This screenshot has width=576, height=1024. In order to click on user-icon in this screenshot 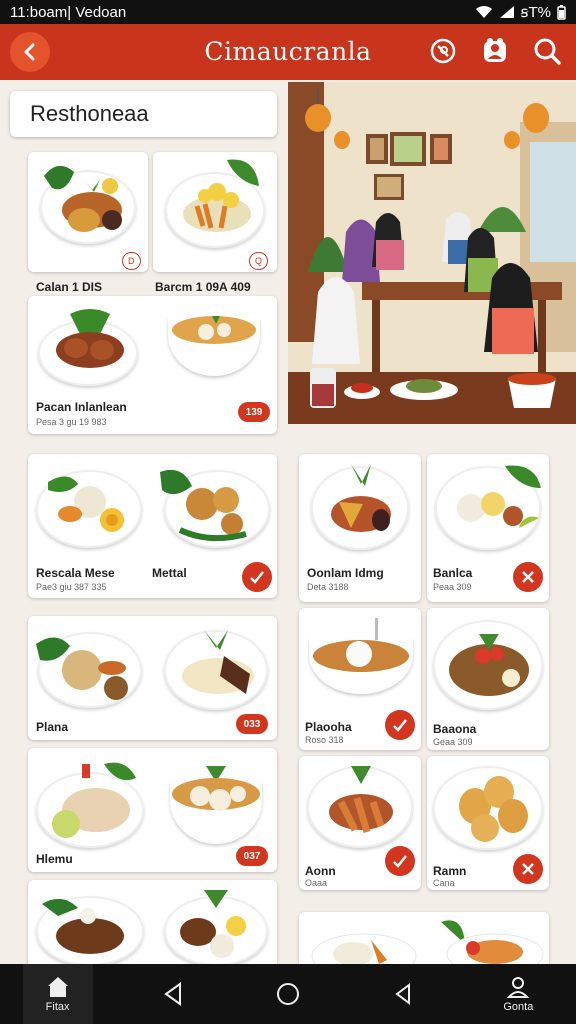, I will do `click(518, 987)`.